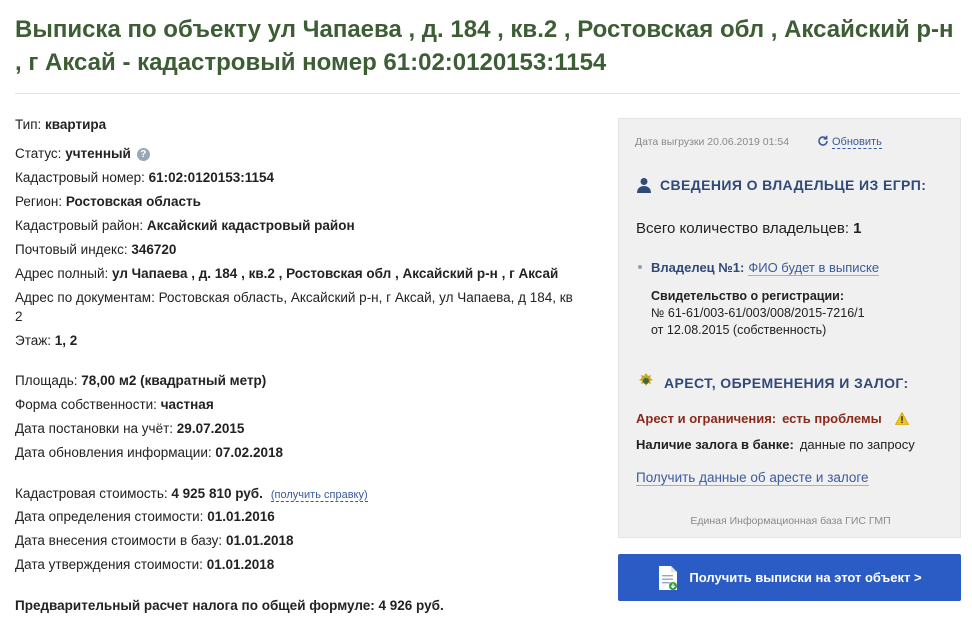 The height and width of the screenshot is (628, 972). I want to click on info-floor: Этаж: 1, 2, so click(46, 340).